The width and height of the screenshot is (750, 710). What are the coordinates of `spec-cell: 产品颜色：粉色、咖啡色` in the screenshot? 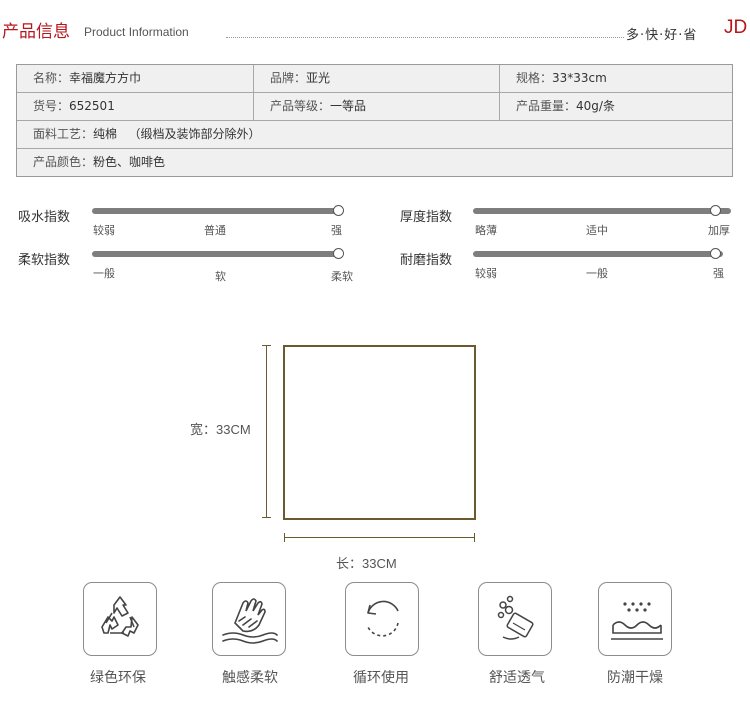 It's located at (99, 162).